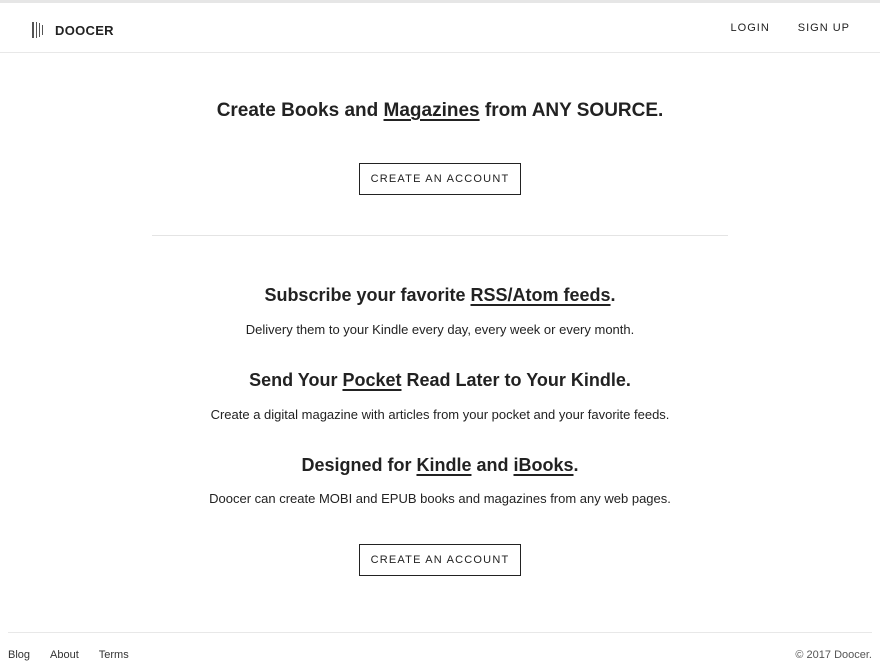  I want to click on brand-name: DOOCER, so click(84, 30).